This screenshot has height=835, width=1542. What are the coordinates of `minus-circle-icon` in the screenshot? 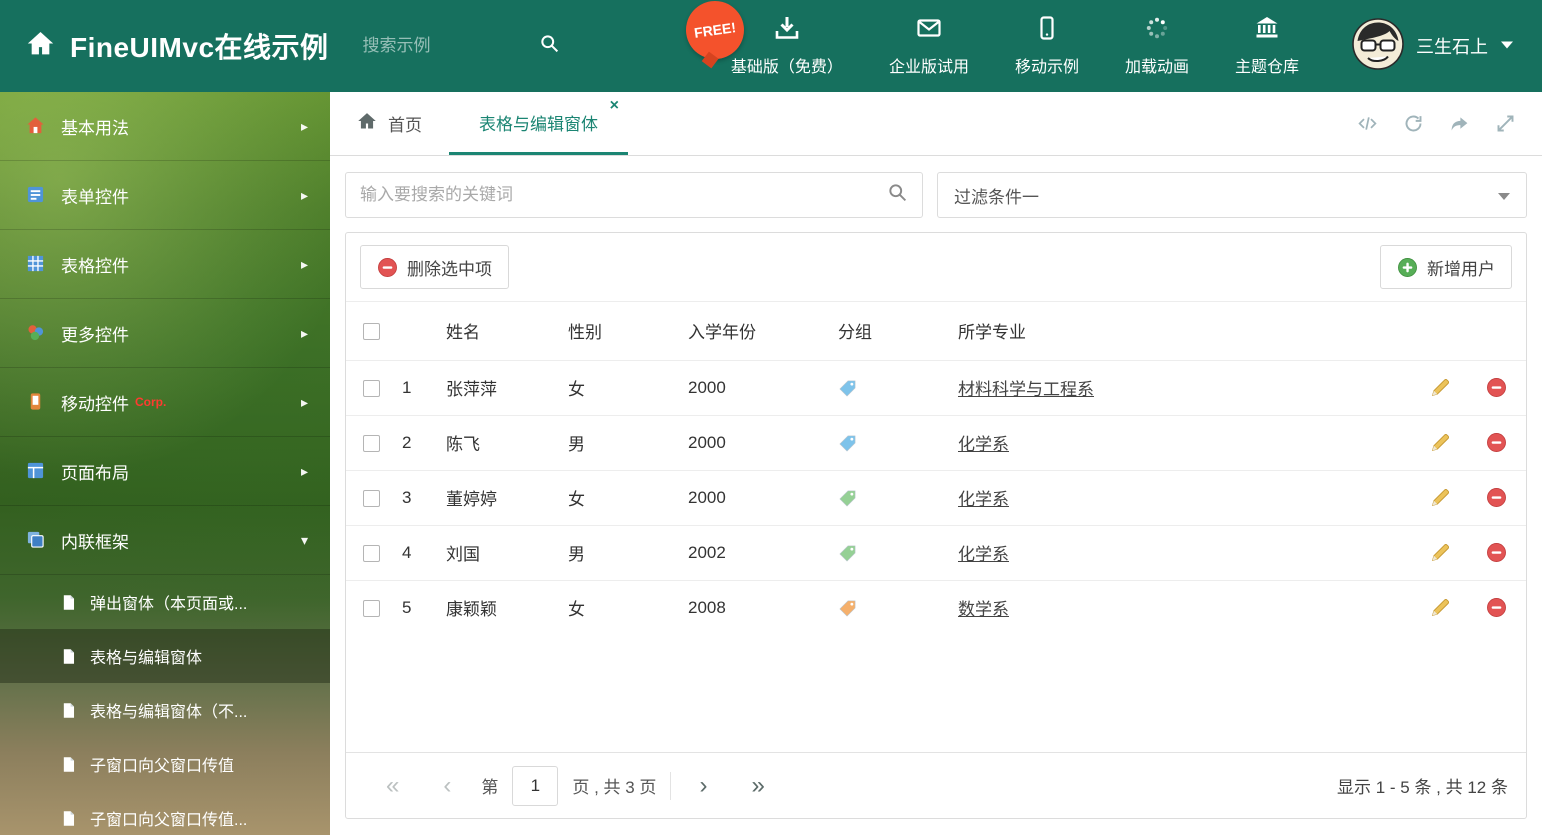 It's located at (387, 267).